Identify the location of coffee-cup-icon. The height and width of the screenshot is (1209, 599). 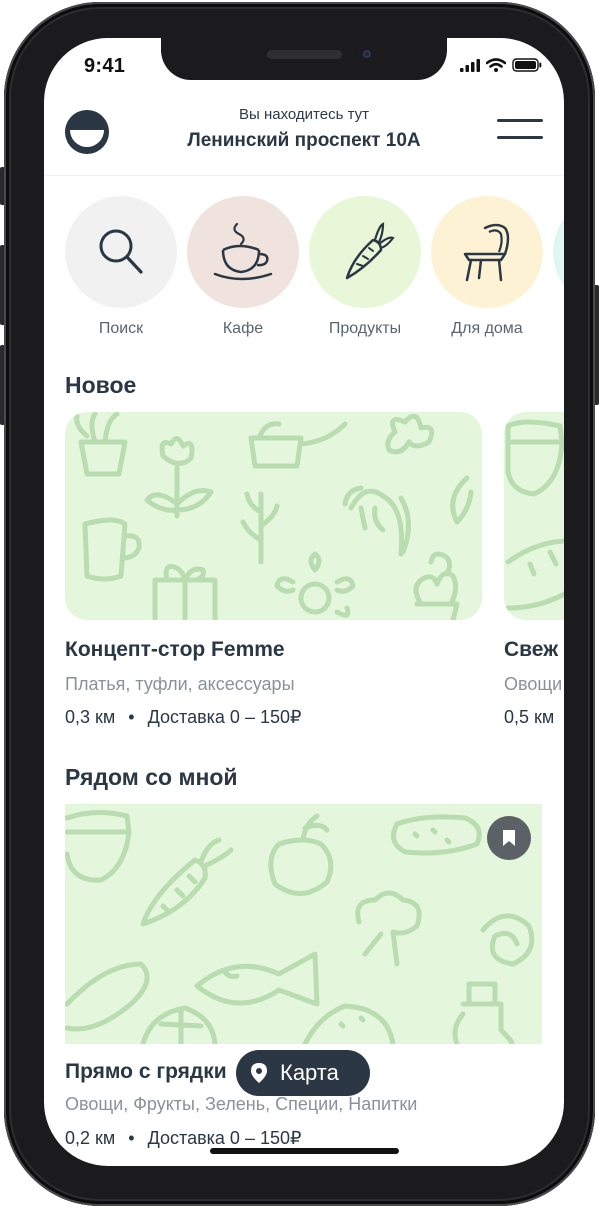
(243, 251).